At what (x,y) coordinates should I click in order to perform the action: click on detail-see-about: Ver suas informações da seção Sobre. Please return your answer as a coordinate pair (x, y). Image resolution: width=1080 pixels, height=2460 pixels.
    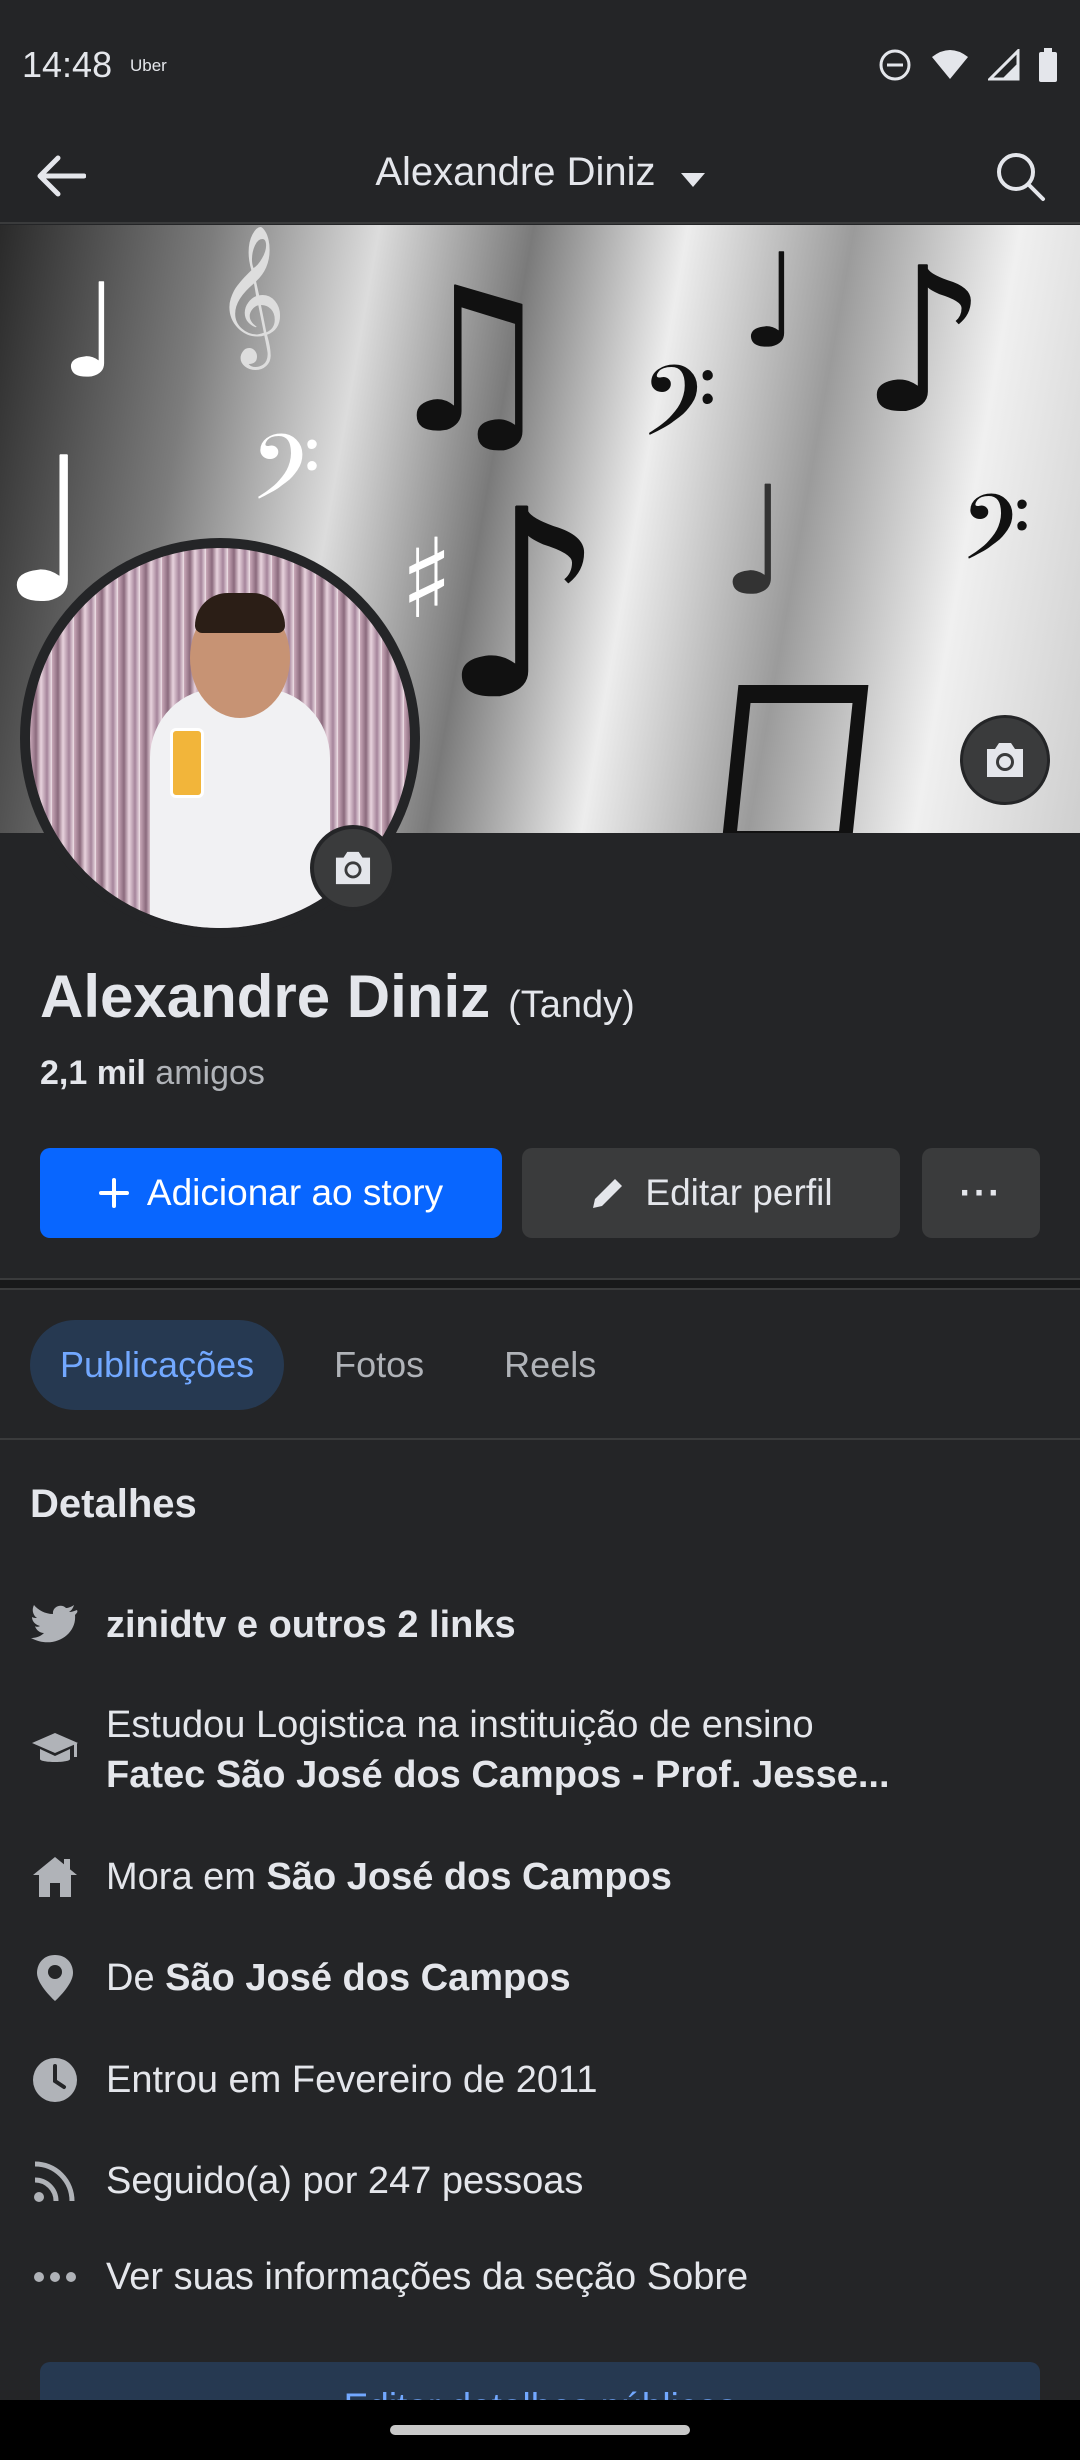
    Looking at the image, I should click on (545, 2277).